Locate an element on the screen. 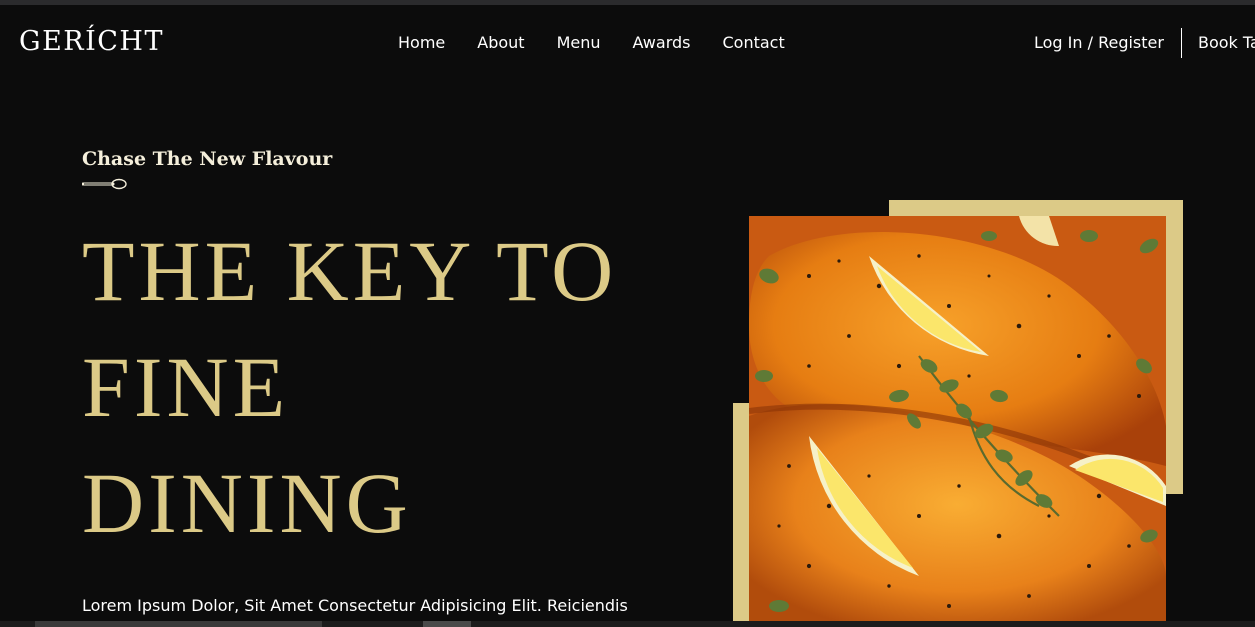 This screenshot has height=627, width=1255. book-table-link: Book Ta is located at coordinates (1226, 43).